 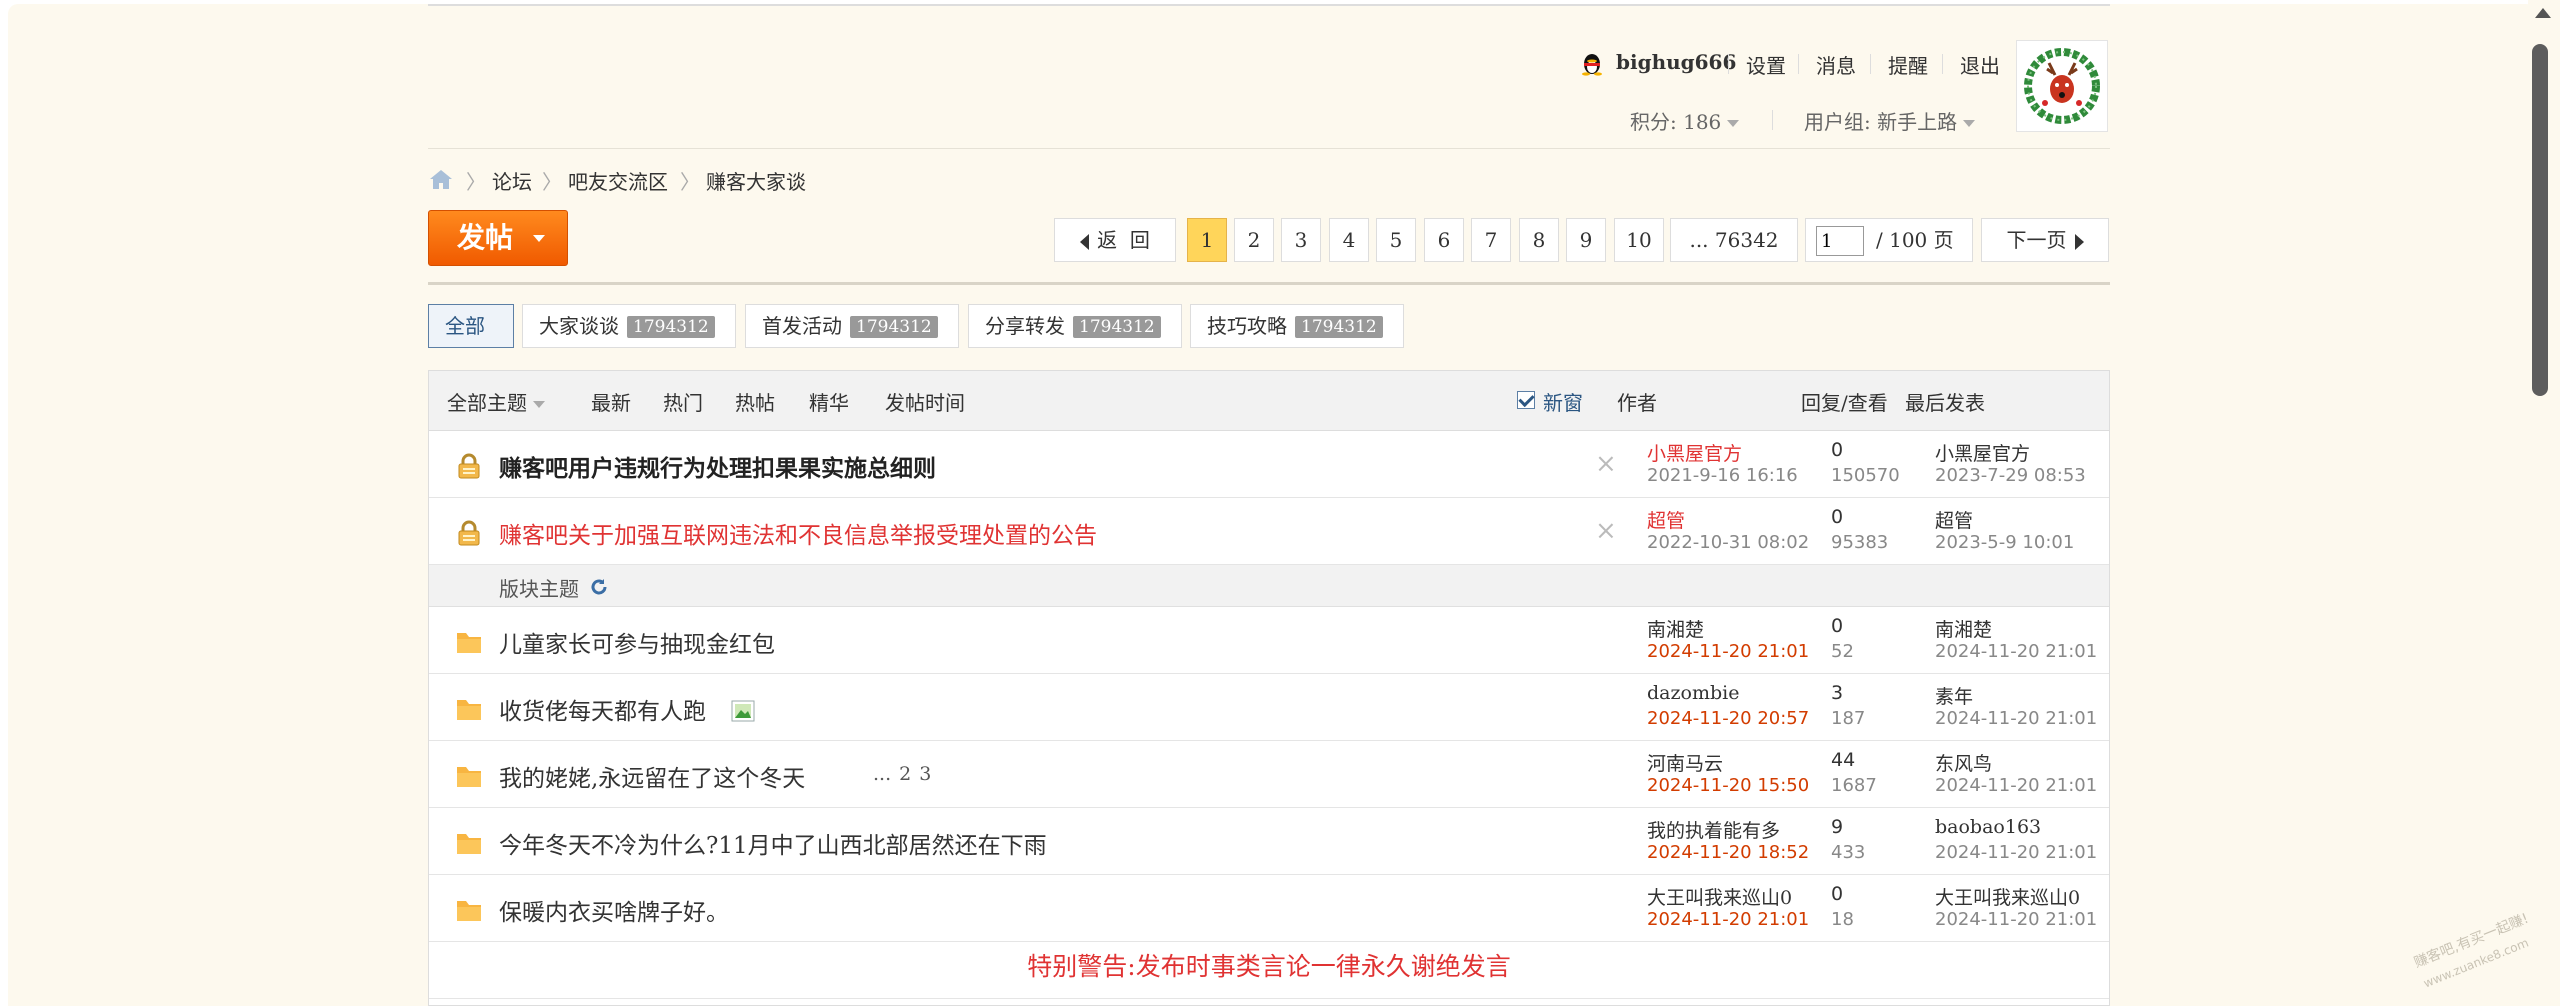 What do you see at coordinates (1982, 452) in the screenshot?
I see `last-poster: 小黑屋官方` at bounding box center [1982, 452].